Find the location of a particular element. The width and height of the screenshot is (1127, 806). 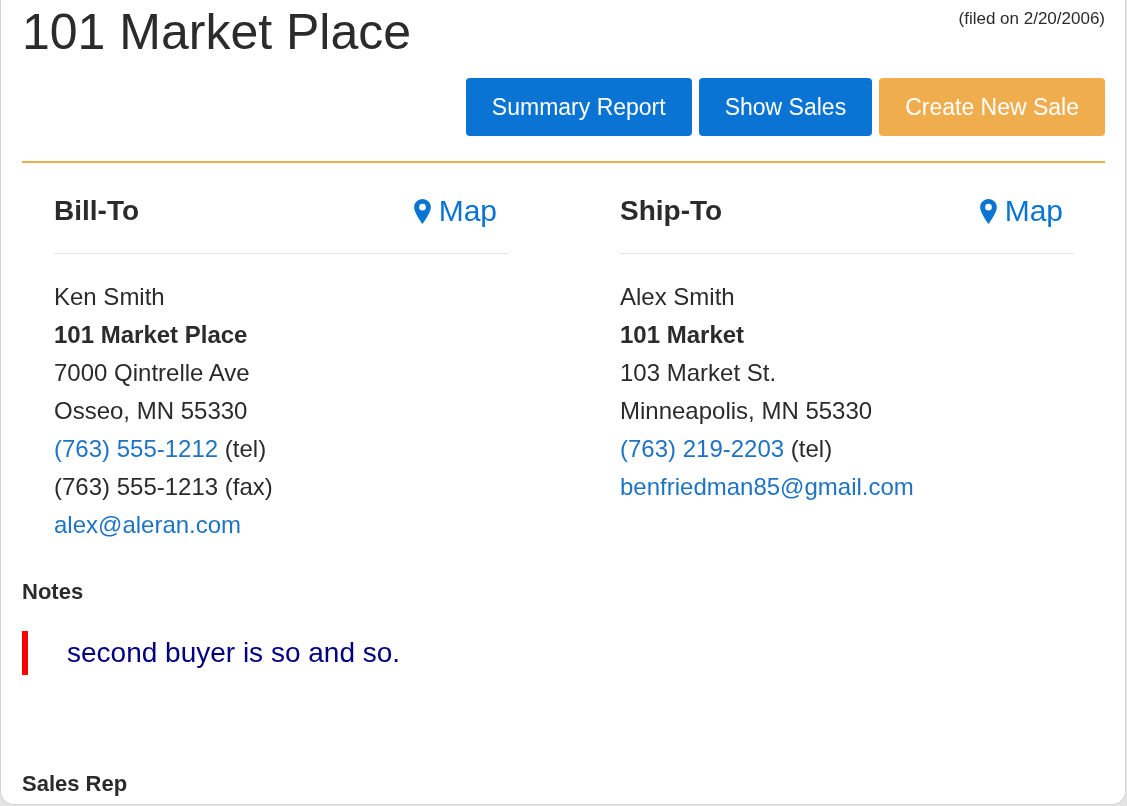

address-line: Ken Smith is located at coordinates (109, 296).